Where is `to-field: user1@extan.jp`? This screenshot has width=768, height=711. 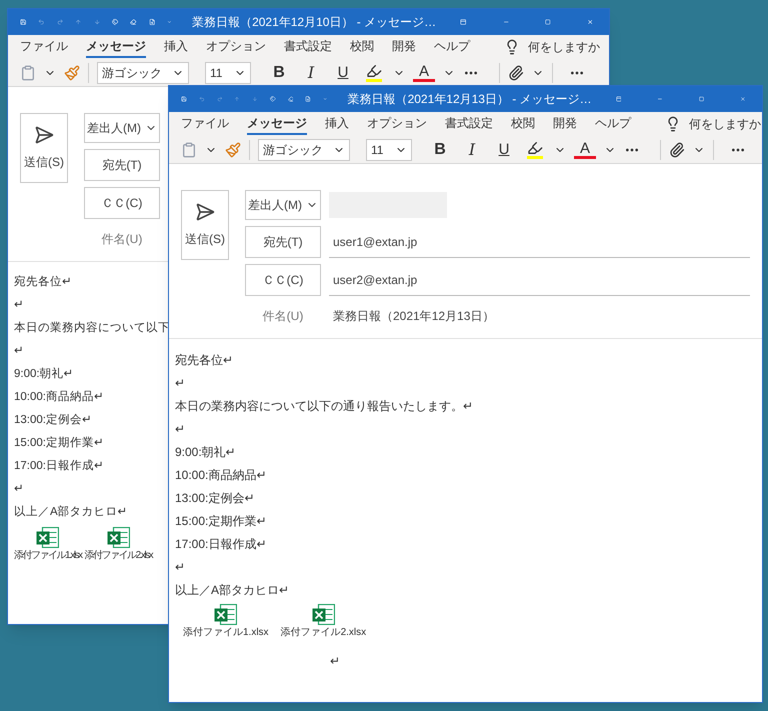
to-field: user1@extan.jp is located at coordinates (539, 242).